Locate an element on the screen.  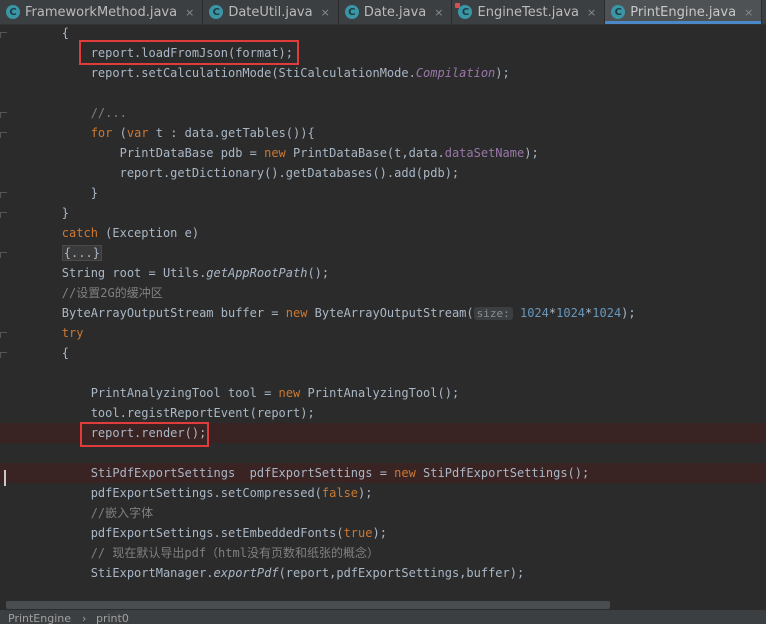
code-keyword: catch is located at coordinates (79, 233).